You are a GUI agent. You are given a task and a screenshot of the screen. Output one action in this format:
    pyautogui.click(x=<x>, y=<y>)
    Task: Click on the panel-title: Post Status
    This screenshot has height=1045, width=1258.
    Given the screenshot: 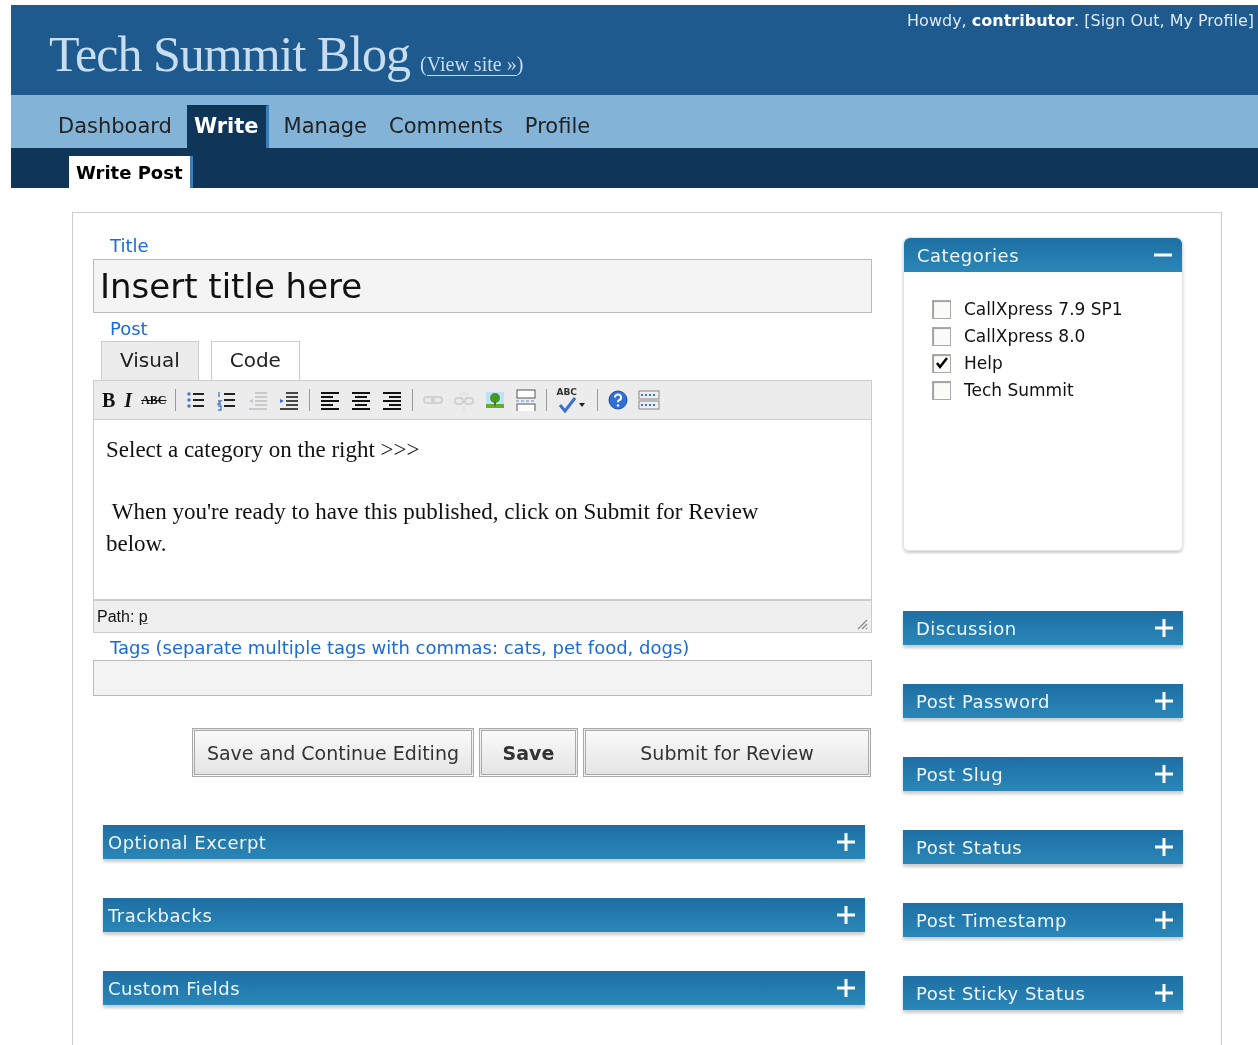 What is the action you would take?
    pyautogui.click(x=969, y=847)
    